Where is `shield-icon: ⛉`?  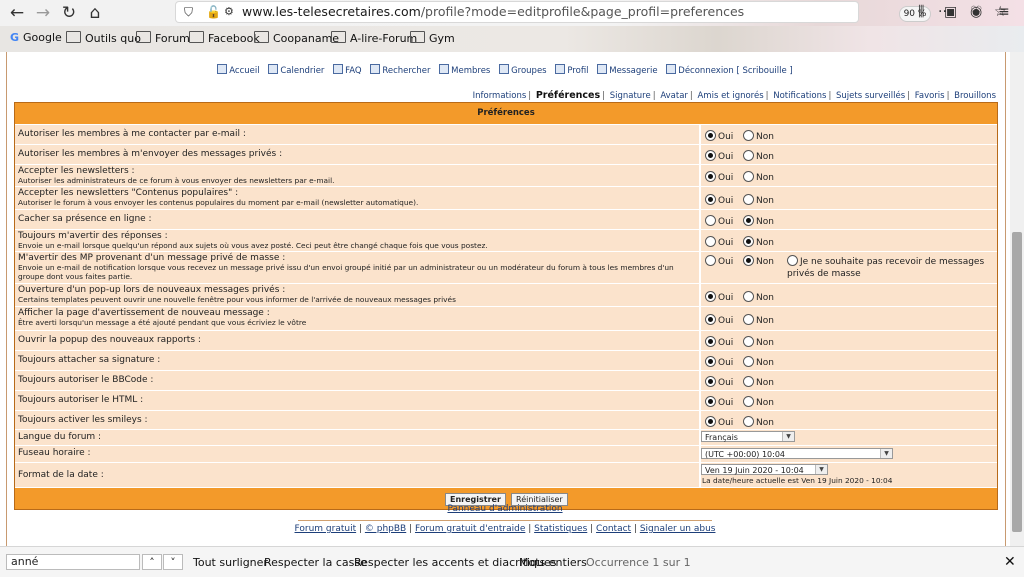
shield-icon: ⛉ is located at coordinates (188, 12).